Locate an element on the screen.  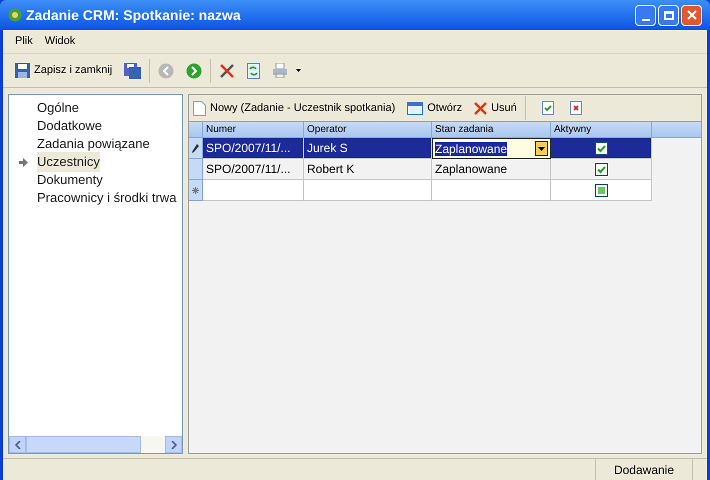
delete-icon is located at coordinates (481, 108).